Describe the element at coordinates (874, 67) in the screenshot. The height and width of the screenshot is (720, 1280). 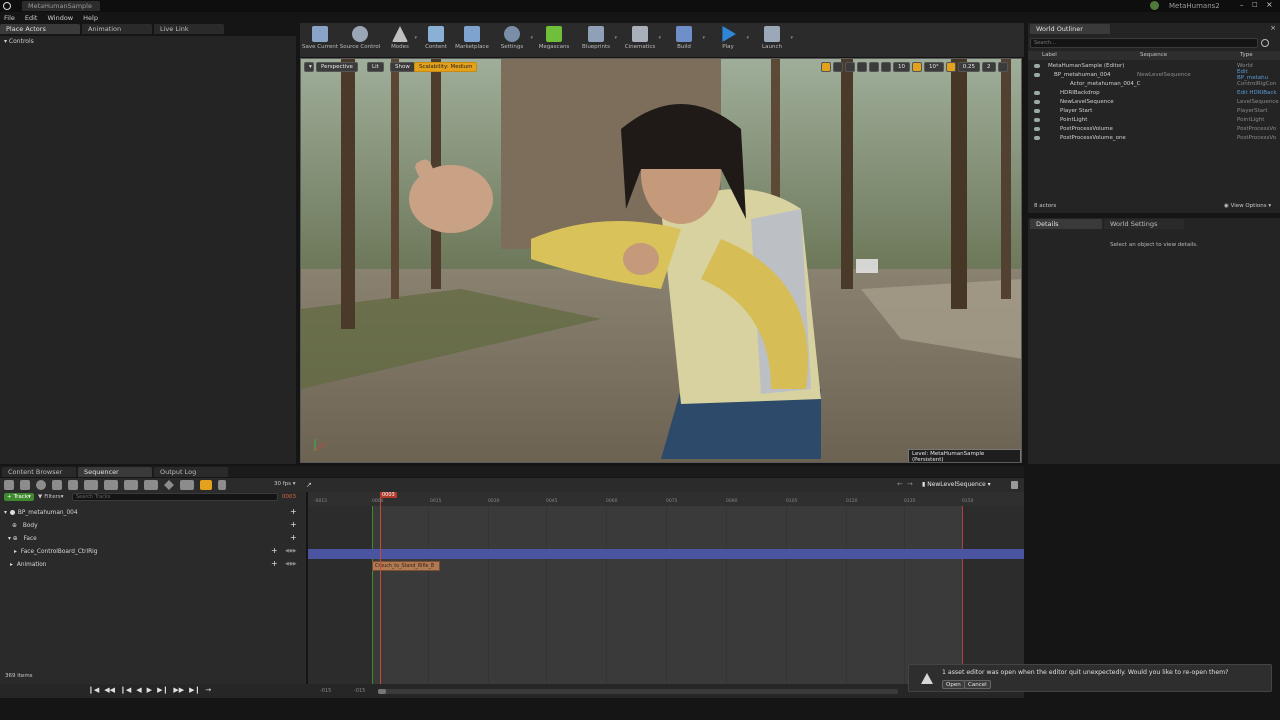
I see `surface-snap-icon` at that location.